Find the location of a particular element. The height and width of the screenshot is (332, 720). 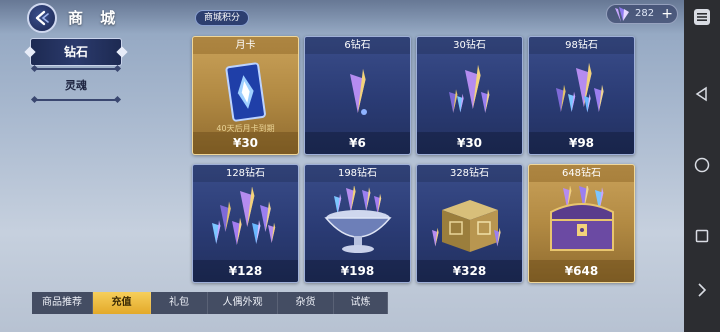

price-label: ¥98 is located at coordinates (581, 143).